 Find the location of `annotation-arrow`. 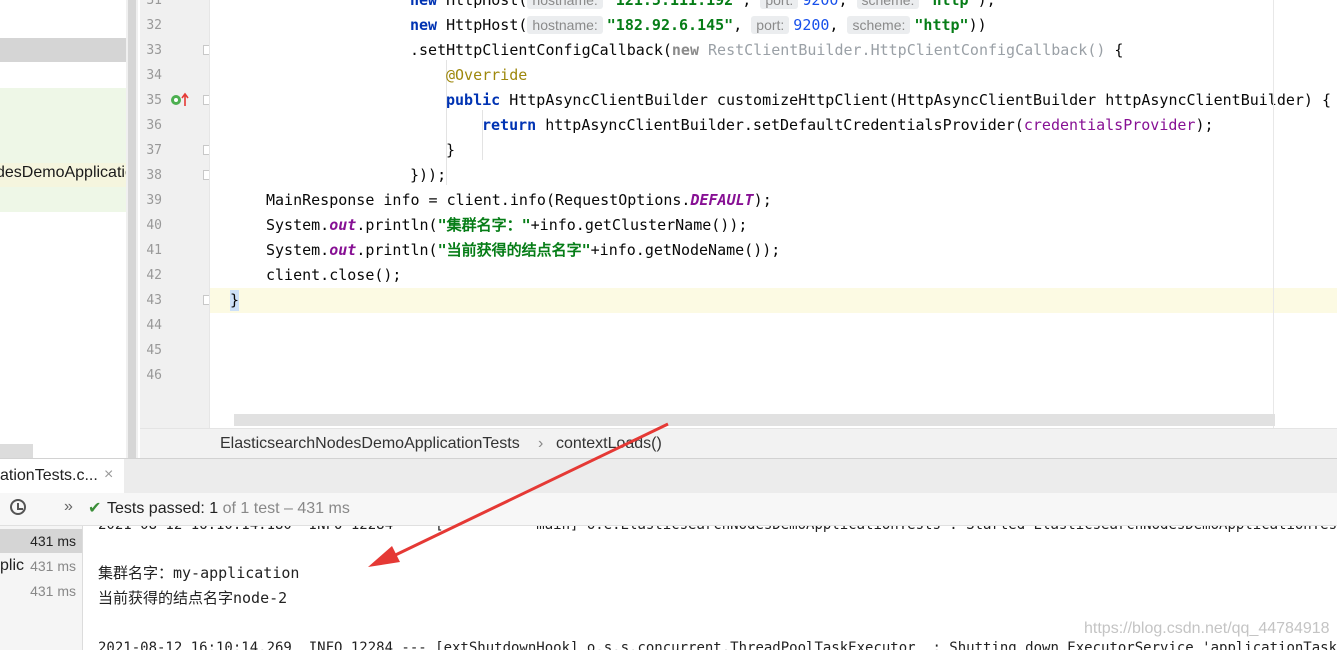

annotation-arrow is located at coordinates (518, 494).